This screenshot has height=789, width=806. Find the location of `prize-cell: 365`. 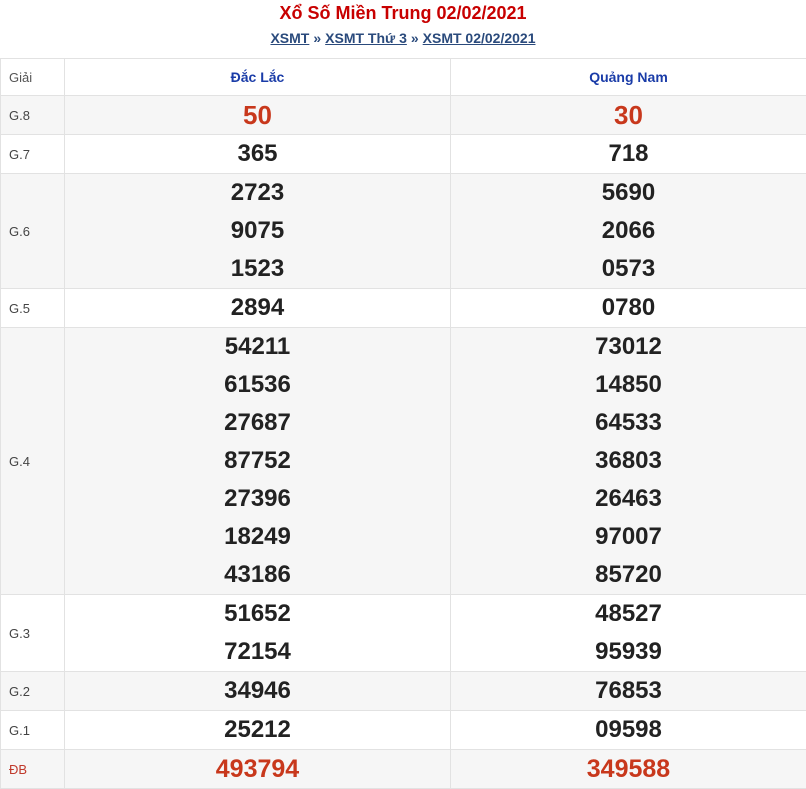

prize-cell: 365 is located at coordinates (258, 154).